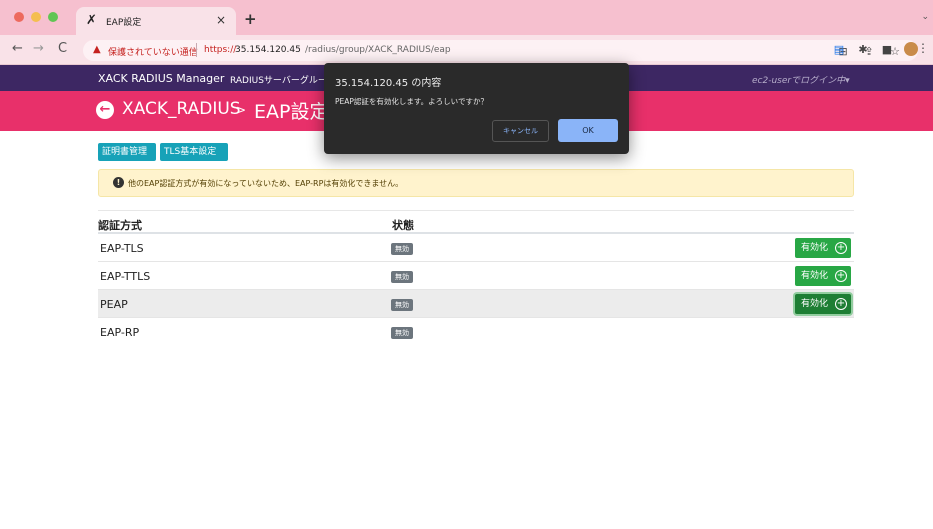 Image resolution: width=933 pixels, height=529 pixels. What do you see at coordinates (403, 225) in the screenshot?
I see `column-header-status: 状態` at bounding box center [403, 225].